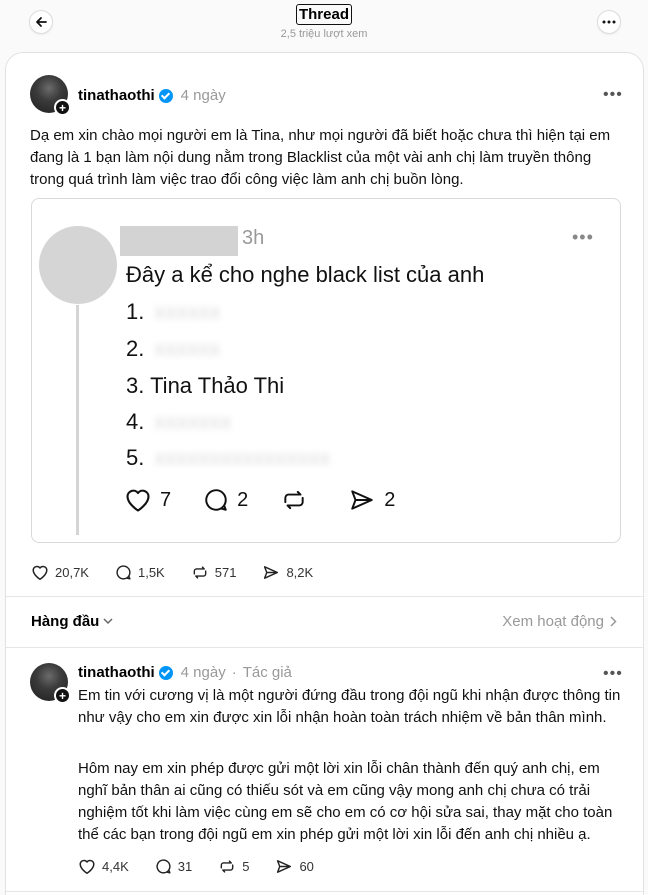 The width and height of the screenshot is (648, 895). I want to click on repost-count: 5, so click(246, 866).